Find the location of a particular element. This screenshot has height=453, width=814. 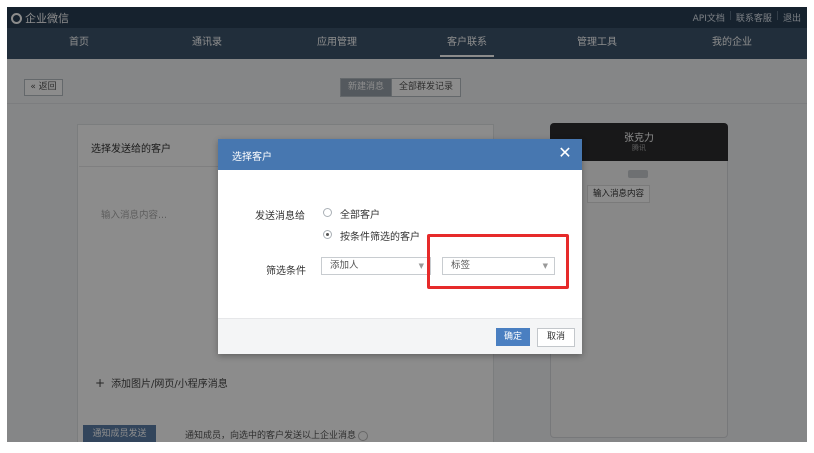

chevron-down-icon: ▼ is located at coordinates (421, 266).